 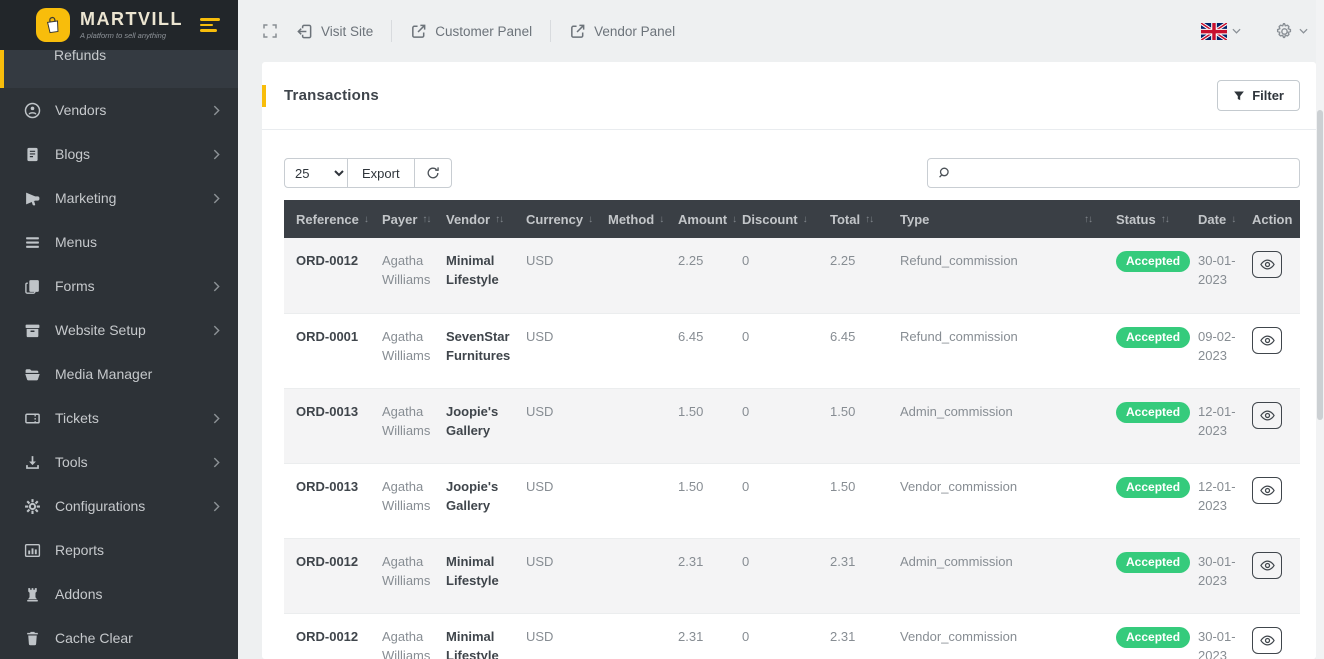 I want to click on sidebar-item-marketing: Marketing, so click(x=119, y=198).